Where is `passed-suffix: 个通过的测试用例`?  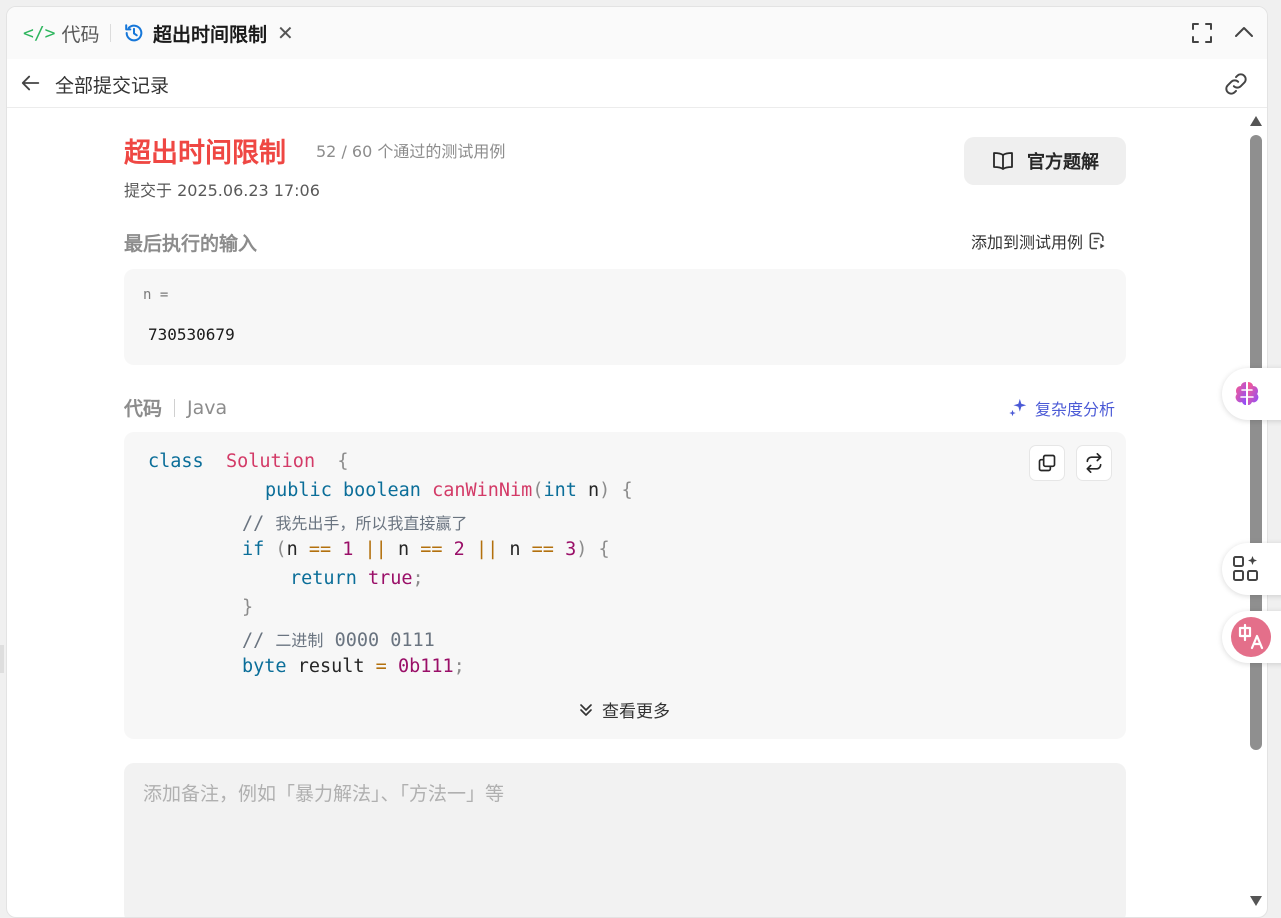
passed-suffix: 个通过的测试用例 is located at coordinates (441, 151).